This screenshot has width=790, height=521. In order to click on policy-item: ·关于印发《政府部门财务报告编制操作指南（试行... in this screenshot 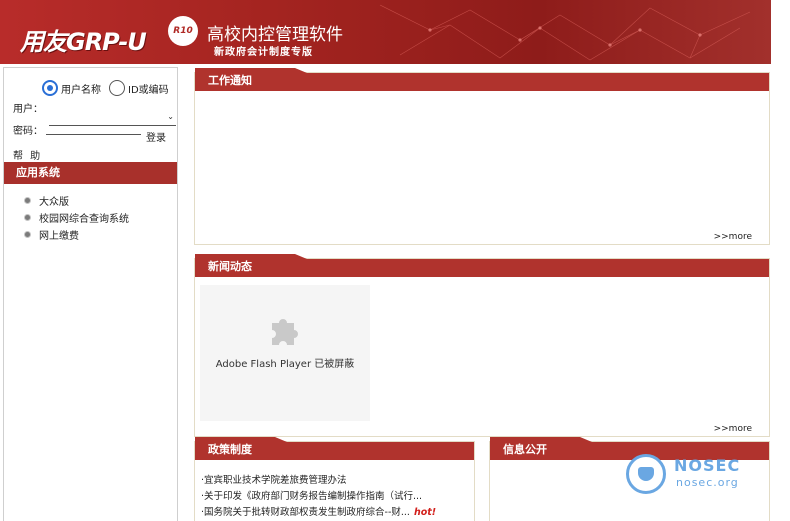, I will do `click(318, 496)`.